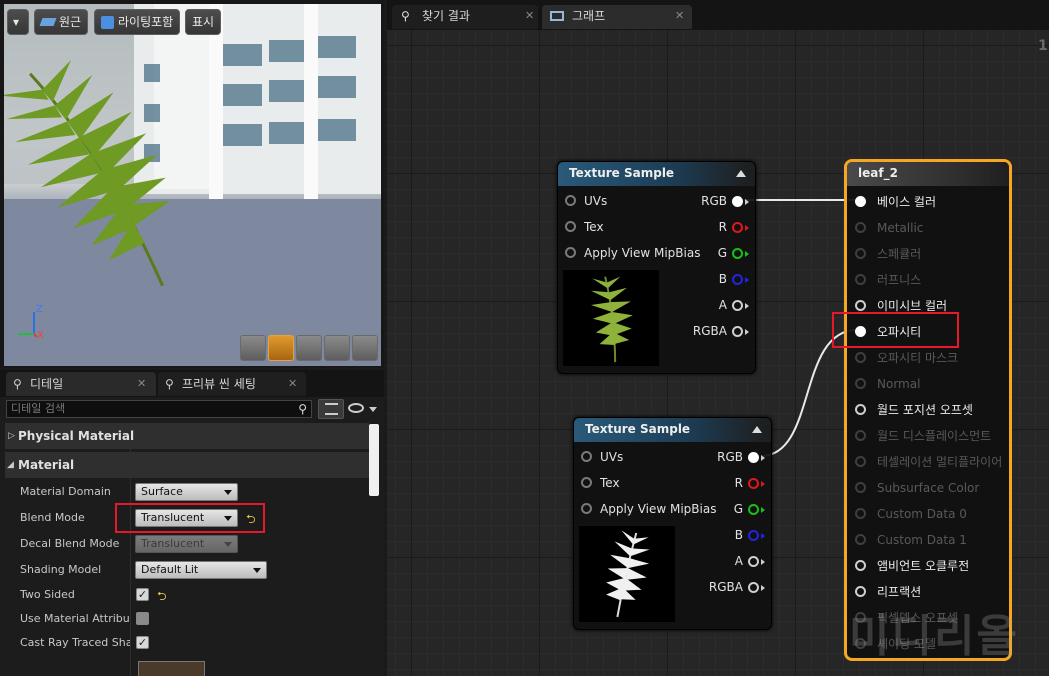 The image size is (1049, 676). Describe the element at coordinates (170, 569) in the screenshot. I see `dropdown-value: Default Lit` at that location.